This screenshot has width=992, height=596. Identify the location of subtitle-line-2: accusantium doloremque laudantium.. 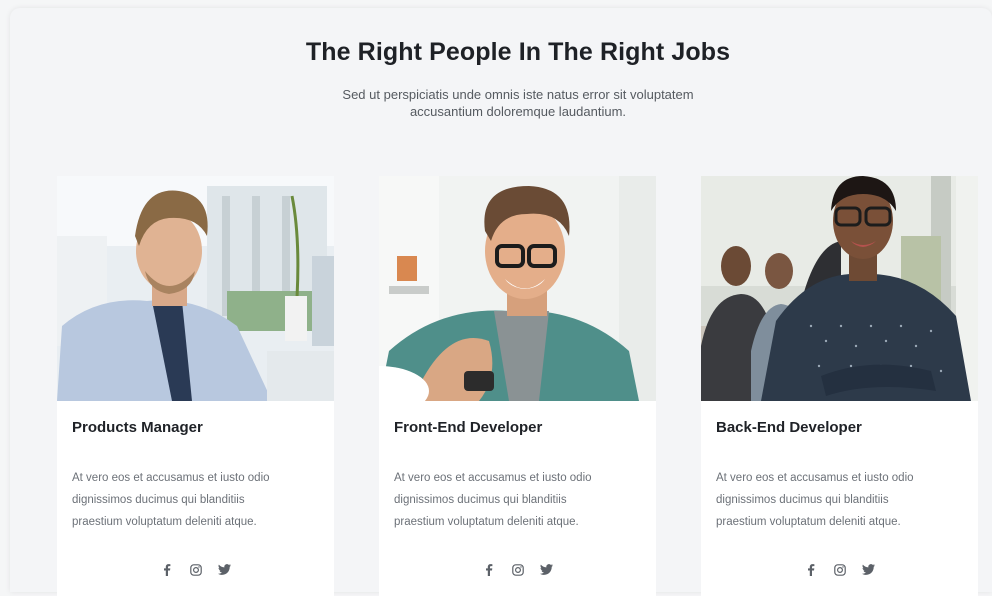
(518, 111).